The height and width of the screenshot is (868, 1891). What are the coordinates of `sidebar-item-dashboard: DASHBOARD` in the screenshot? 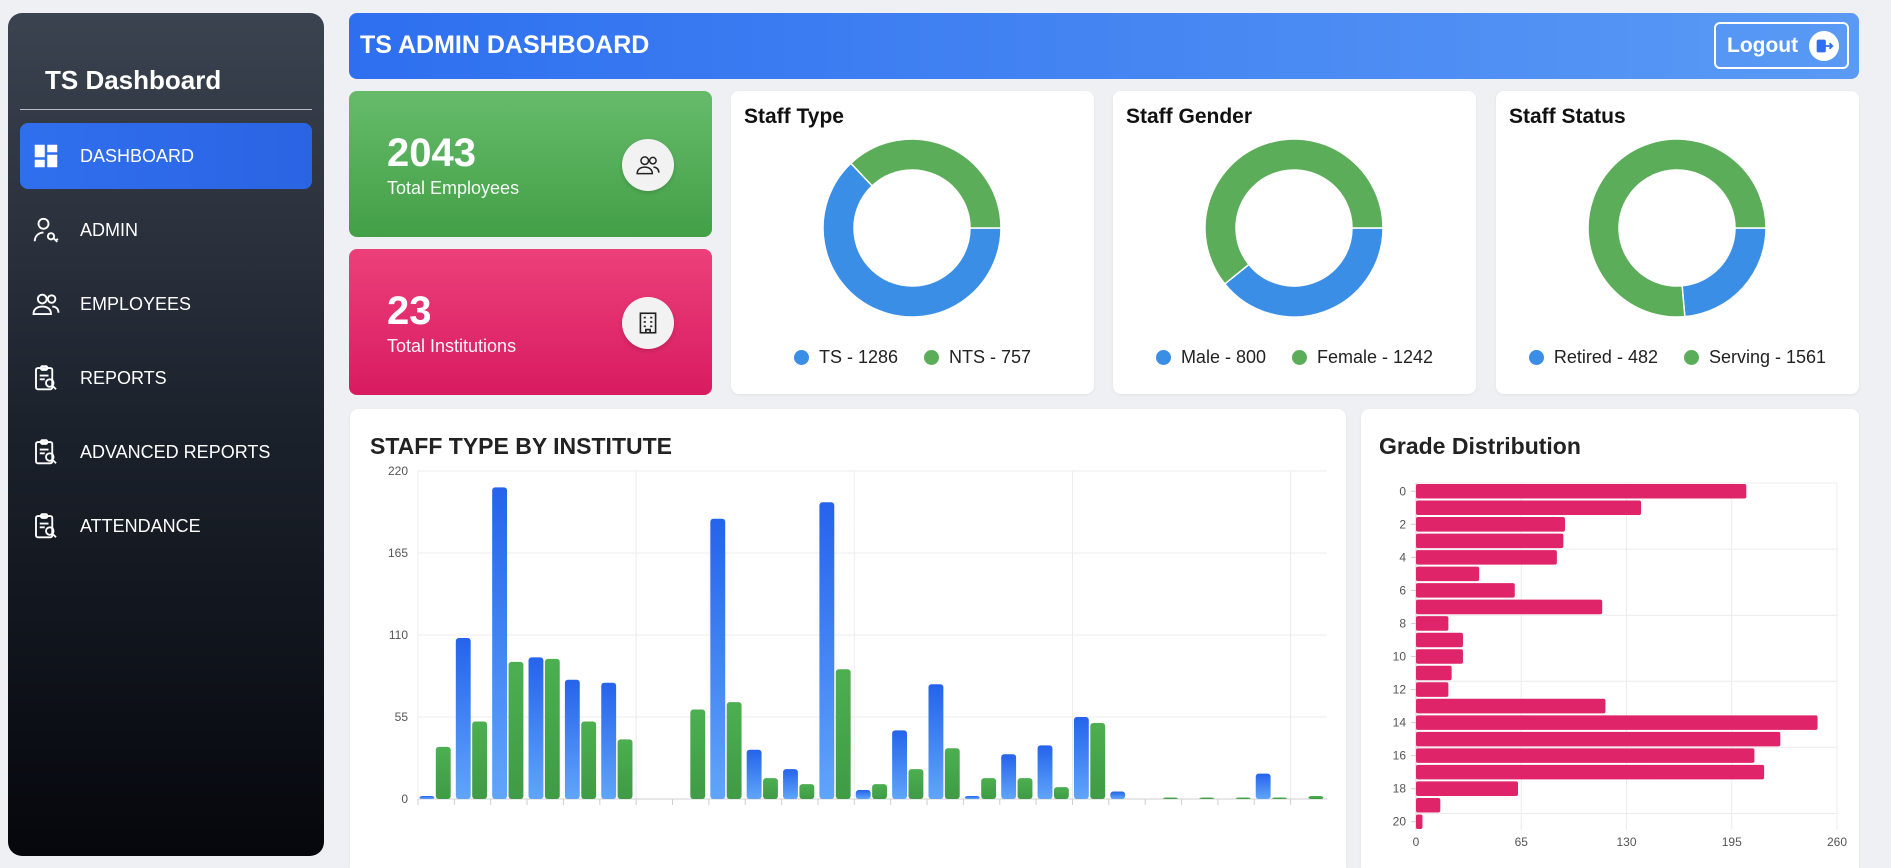 It's located at (166, 156).